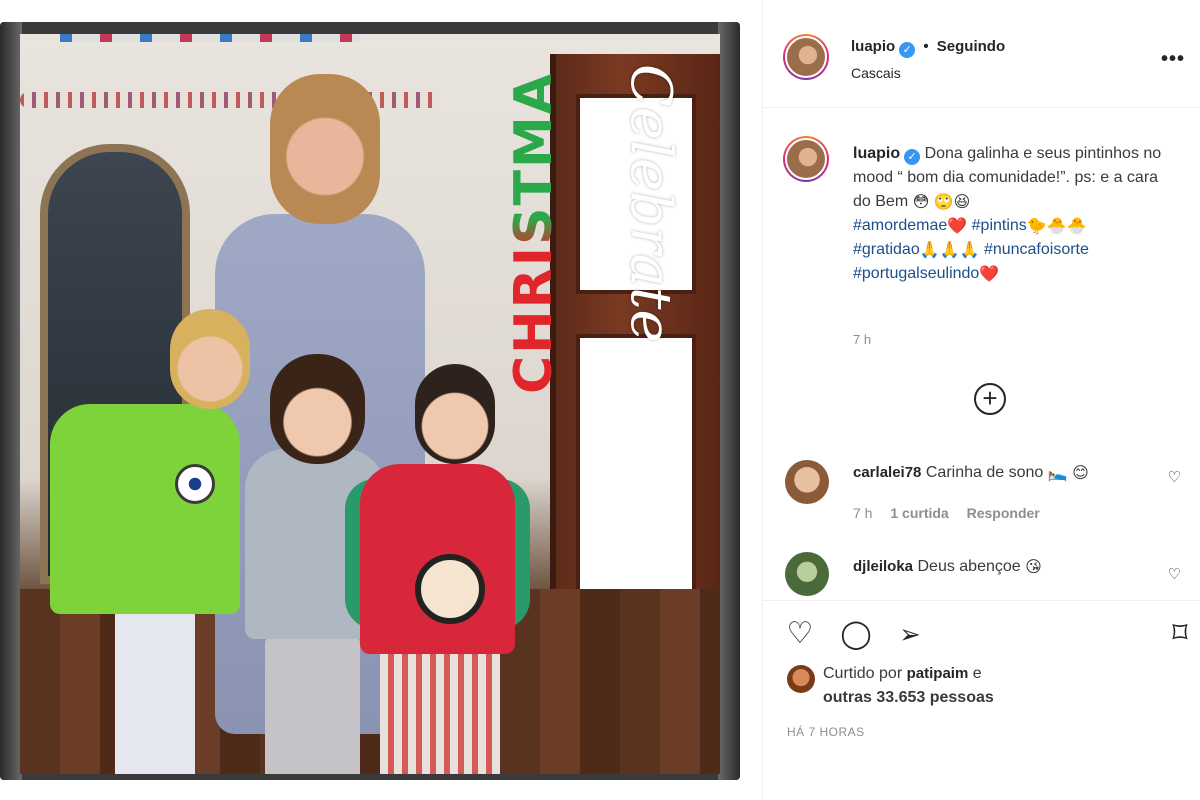 This screenshot has width=1200, height=800. I want to click on hashtag-link: #nuncafoisorte, so click(1036, 249).